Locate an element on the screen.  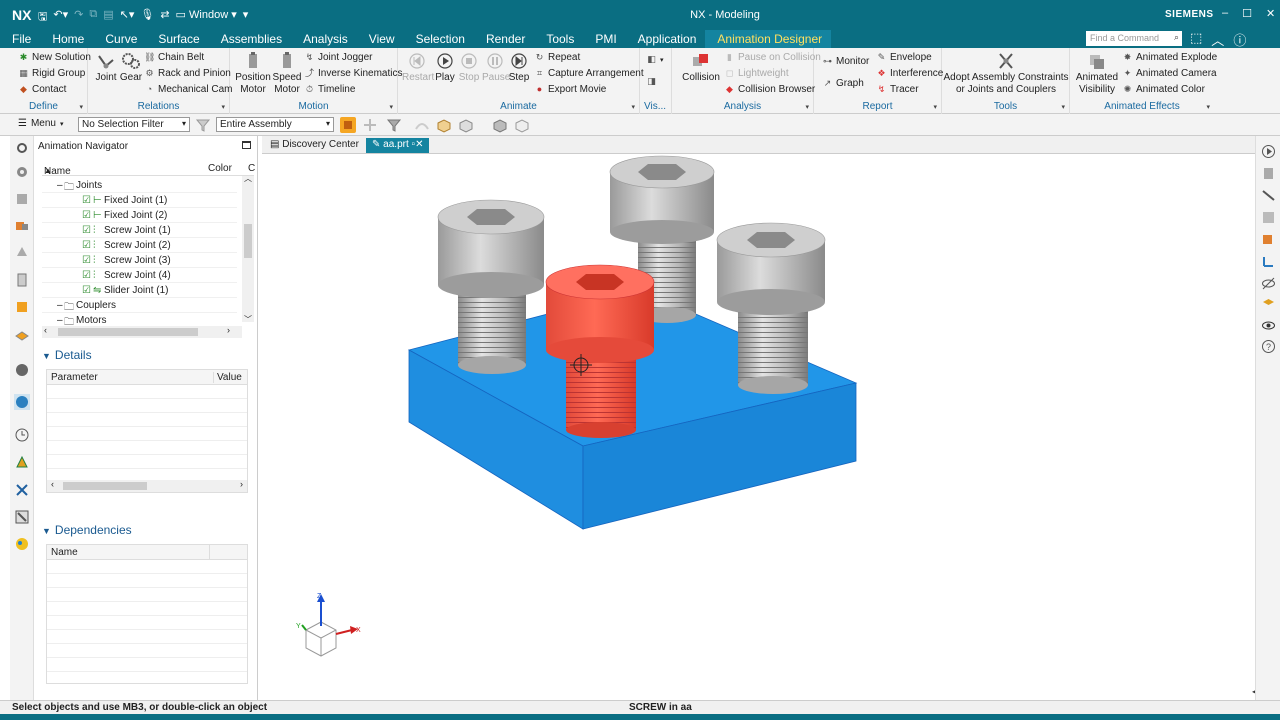
details-scroll-left-icon: ‹ is located at coordinates (52, 484).